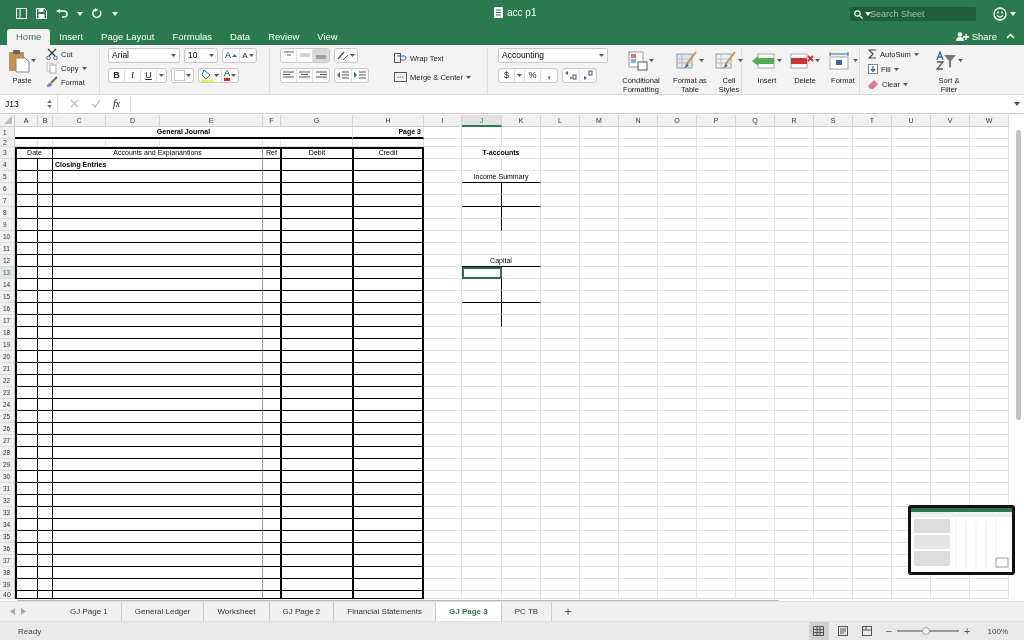  What do you see at coordinates (230, 75) in the screenshot?
I see `font-color-button: A` at bounding box center [230, 75].